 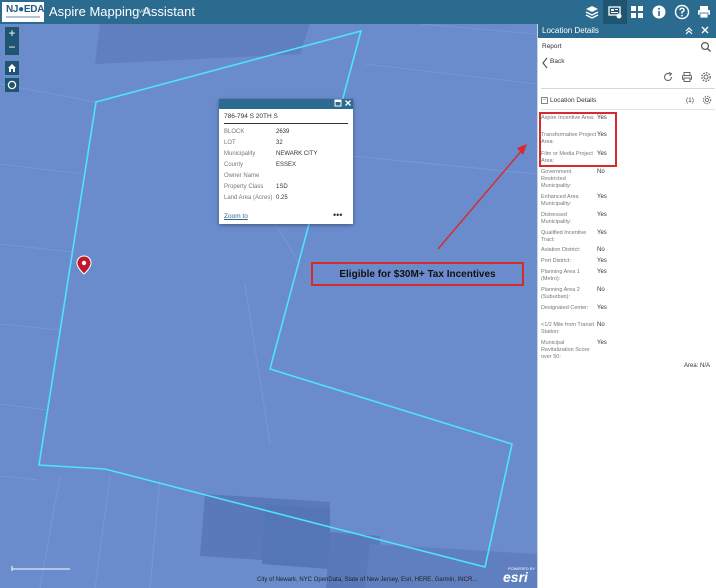 What do you see at coordinates (12, 34) in the screenshot?
I see `zoom-in-button: +` at bounding box center [12, 34].